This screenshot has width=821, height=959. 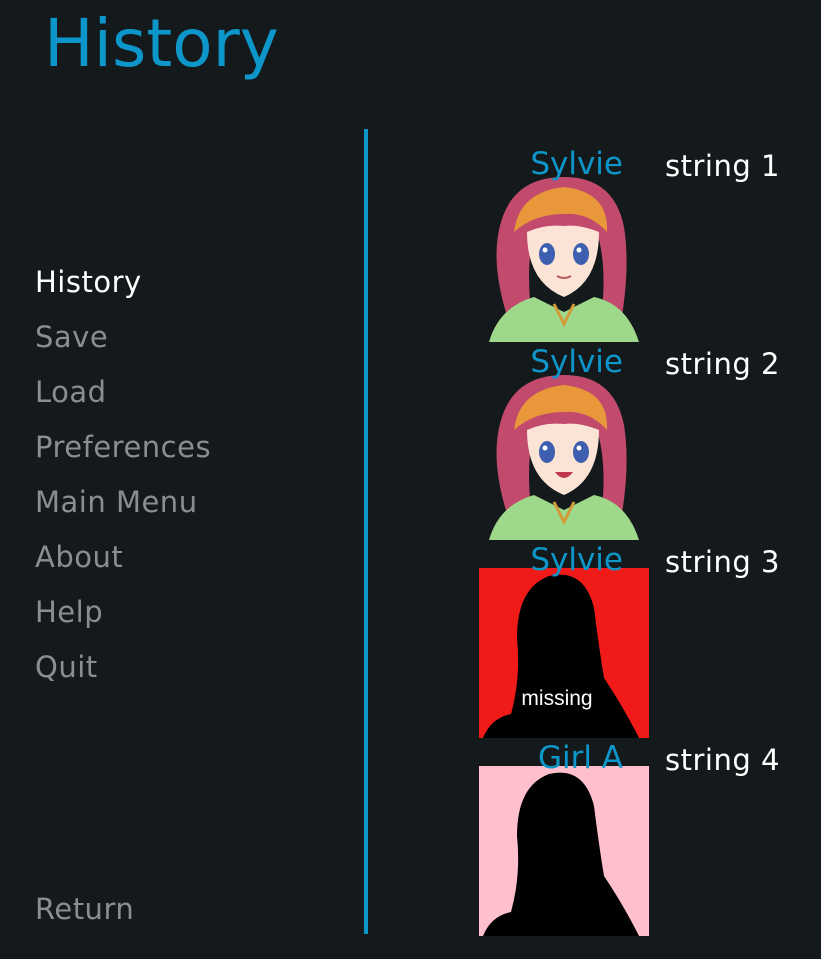 What do you see at coordinates (722, 166) in the screenshot?
I see `dialogue-text: string 1` at bounding box center [722, 166].